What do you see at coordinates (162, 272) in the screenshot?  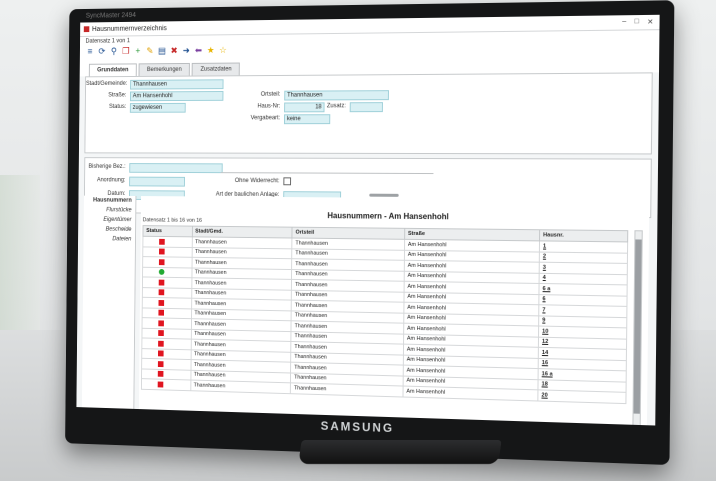 I see `status-green-icon` at bounding box center [162, 272].